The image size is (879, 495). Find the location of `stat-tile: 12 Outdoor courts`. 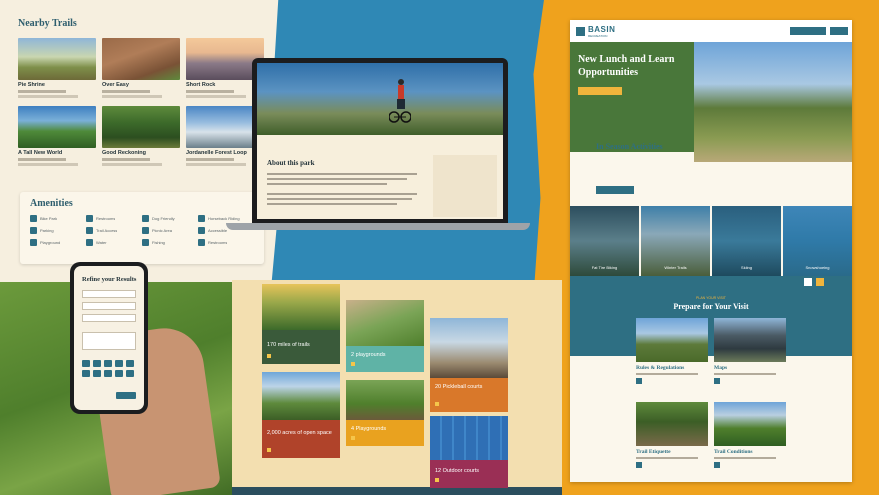

stat-tile: 12 Outdoor courts is located at coordinates (469, 452).